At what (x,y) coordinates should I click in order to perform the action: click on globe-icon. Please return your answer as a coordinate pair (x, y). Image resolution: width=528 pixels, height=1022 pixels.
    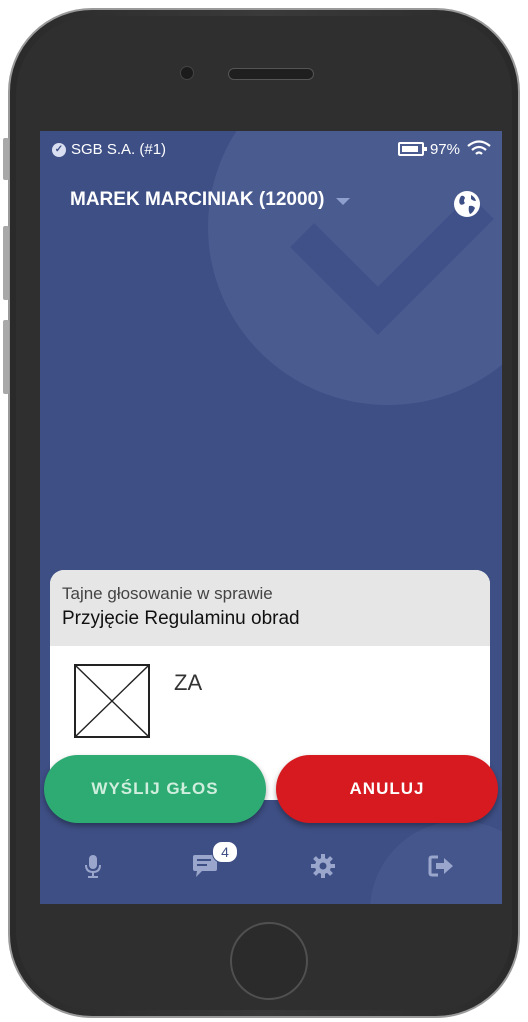
    Looking at the image, I should click on (467, 204).